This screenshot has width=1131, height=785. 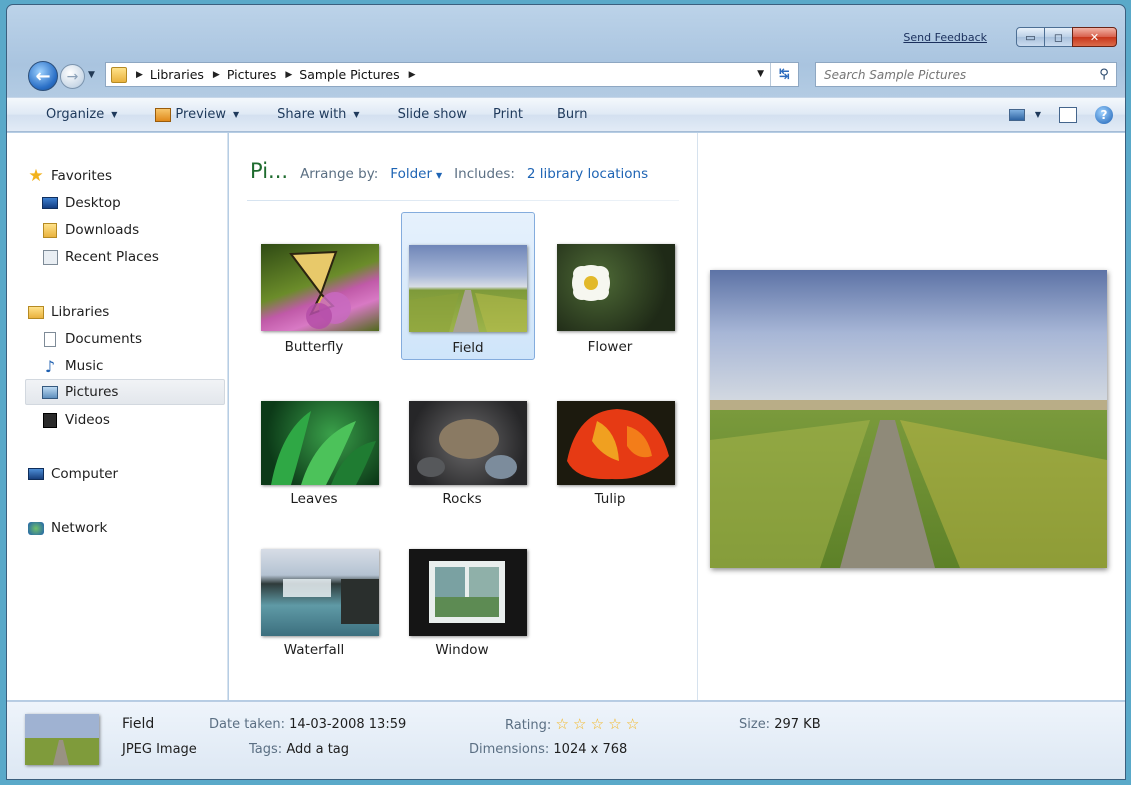 I want to click on breadcrumb-sample-pictures: Sample Pictures, so click(x=349, y=74).